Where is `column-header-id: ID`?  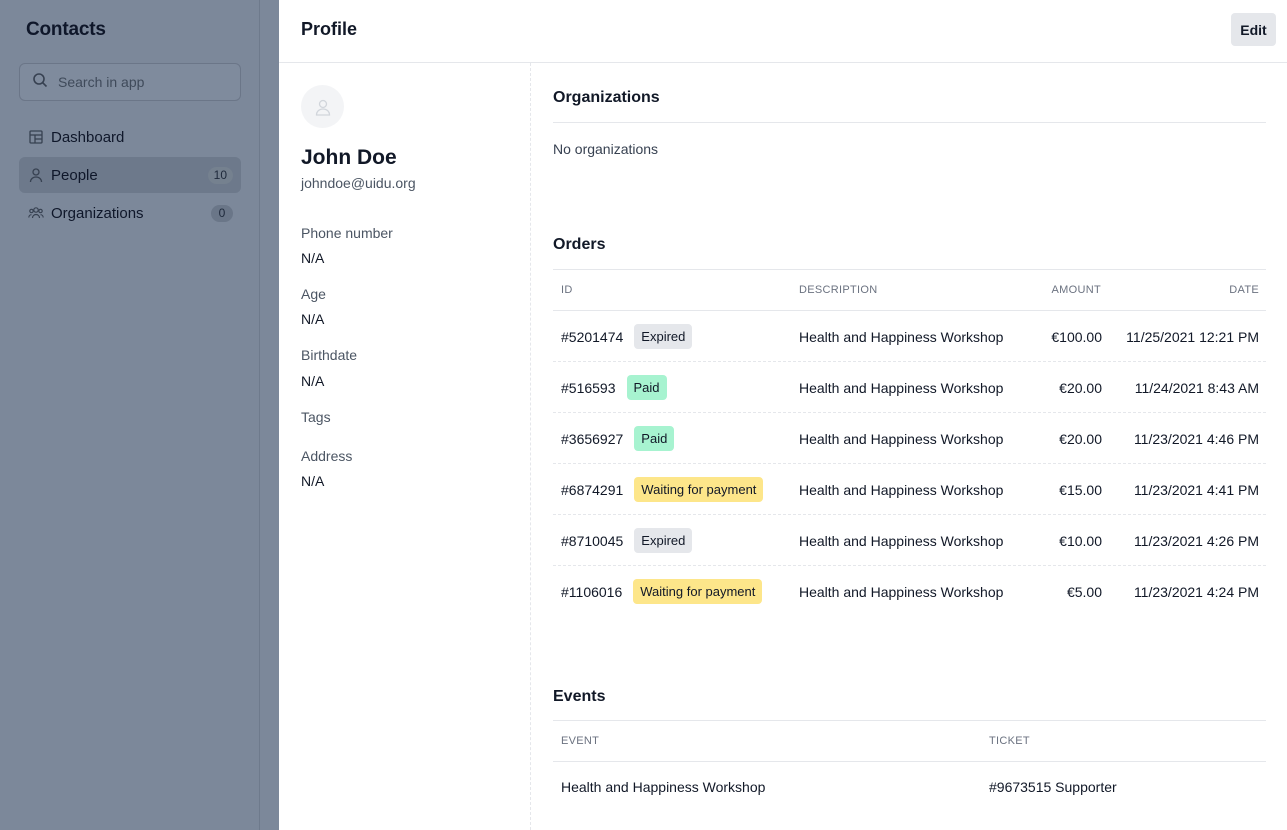
column-header-id: ID is located at coordinates (567, 290).